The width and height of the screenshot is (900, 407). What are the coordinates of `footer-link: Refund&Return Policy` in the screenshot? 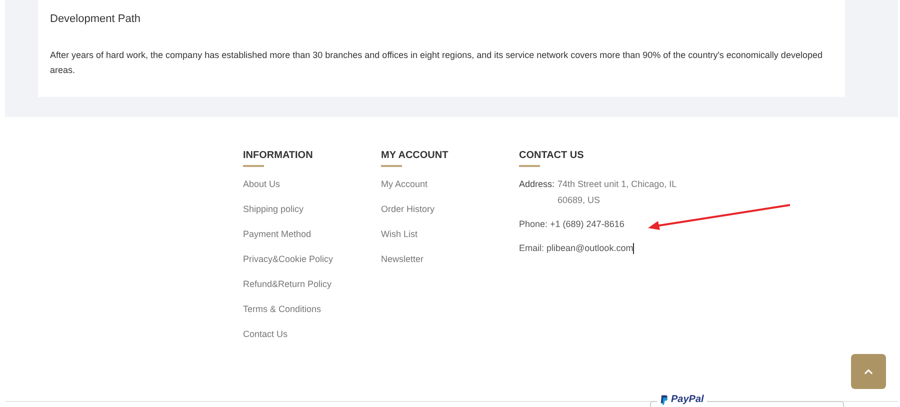 It's located at (287, 284).